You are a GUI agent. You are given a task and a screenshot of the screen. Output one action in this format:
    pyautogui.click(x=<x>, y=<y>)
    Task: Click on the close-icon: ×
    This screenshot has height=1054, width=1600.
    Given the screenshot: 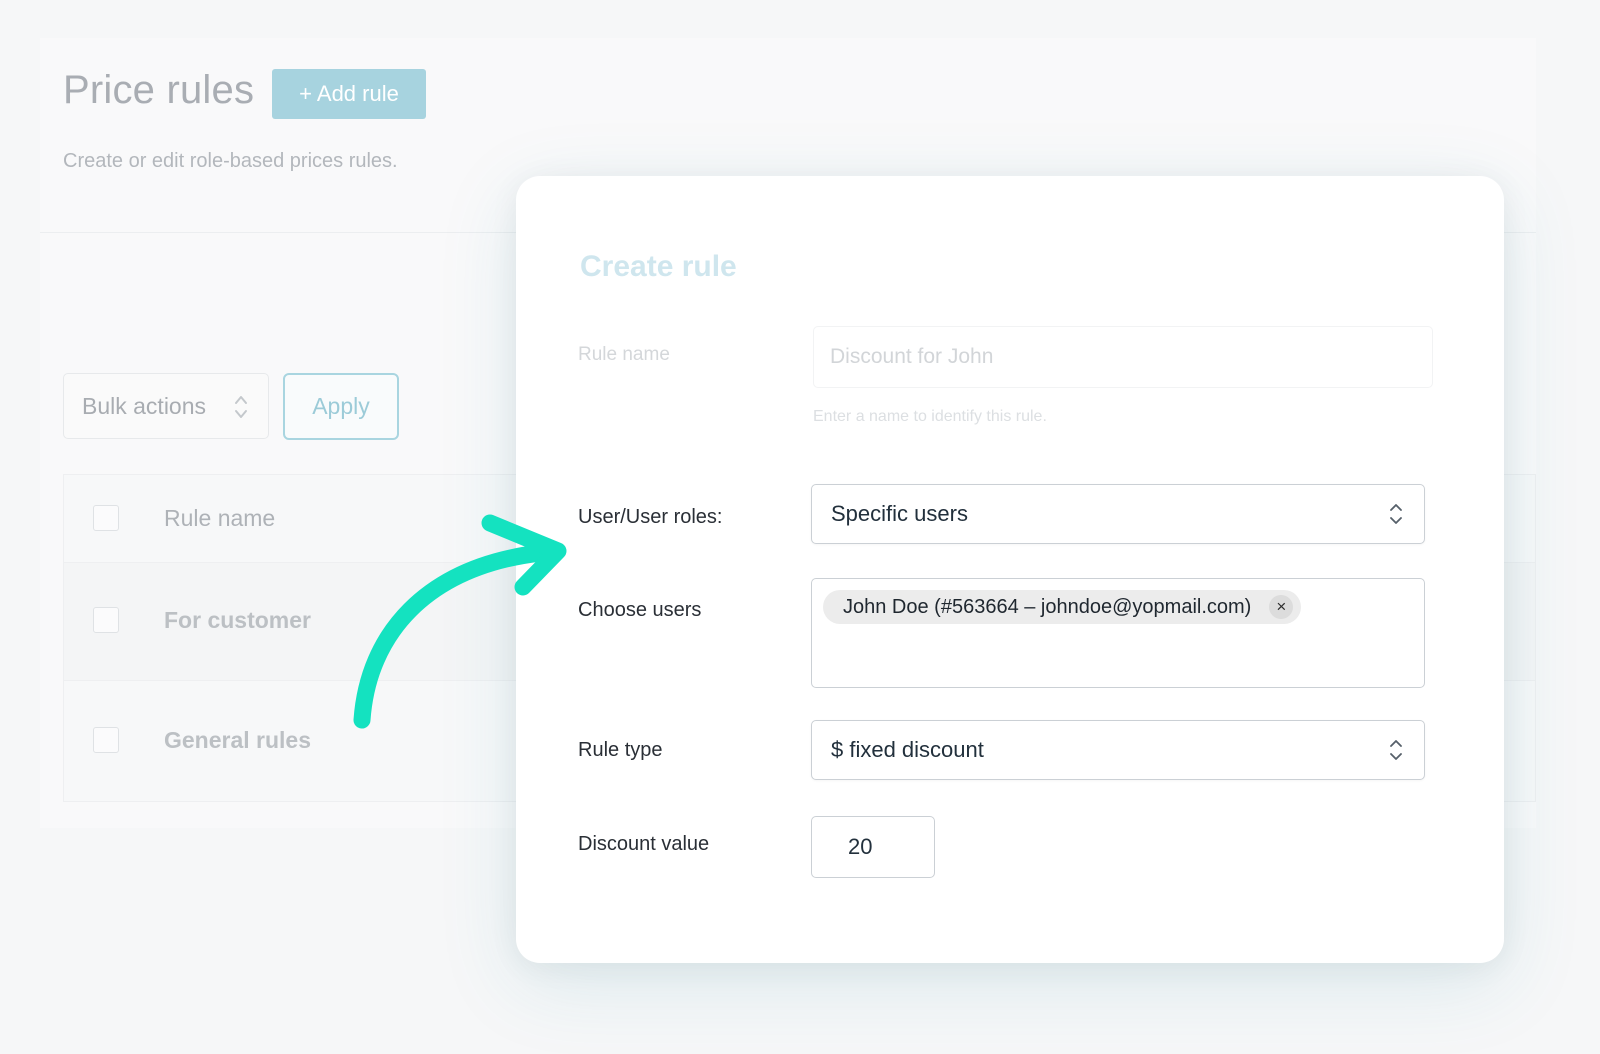 What is the action you would take?
    pyautogui.click(x=1281, y=607)
    